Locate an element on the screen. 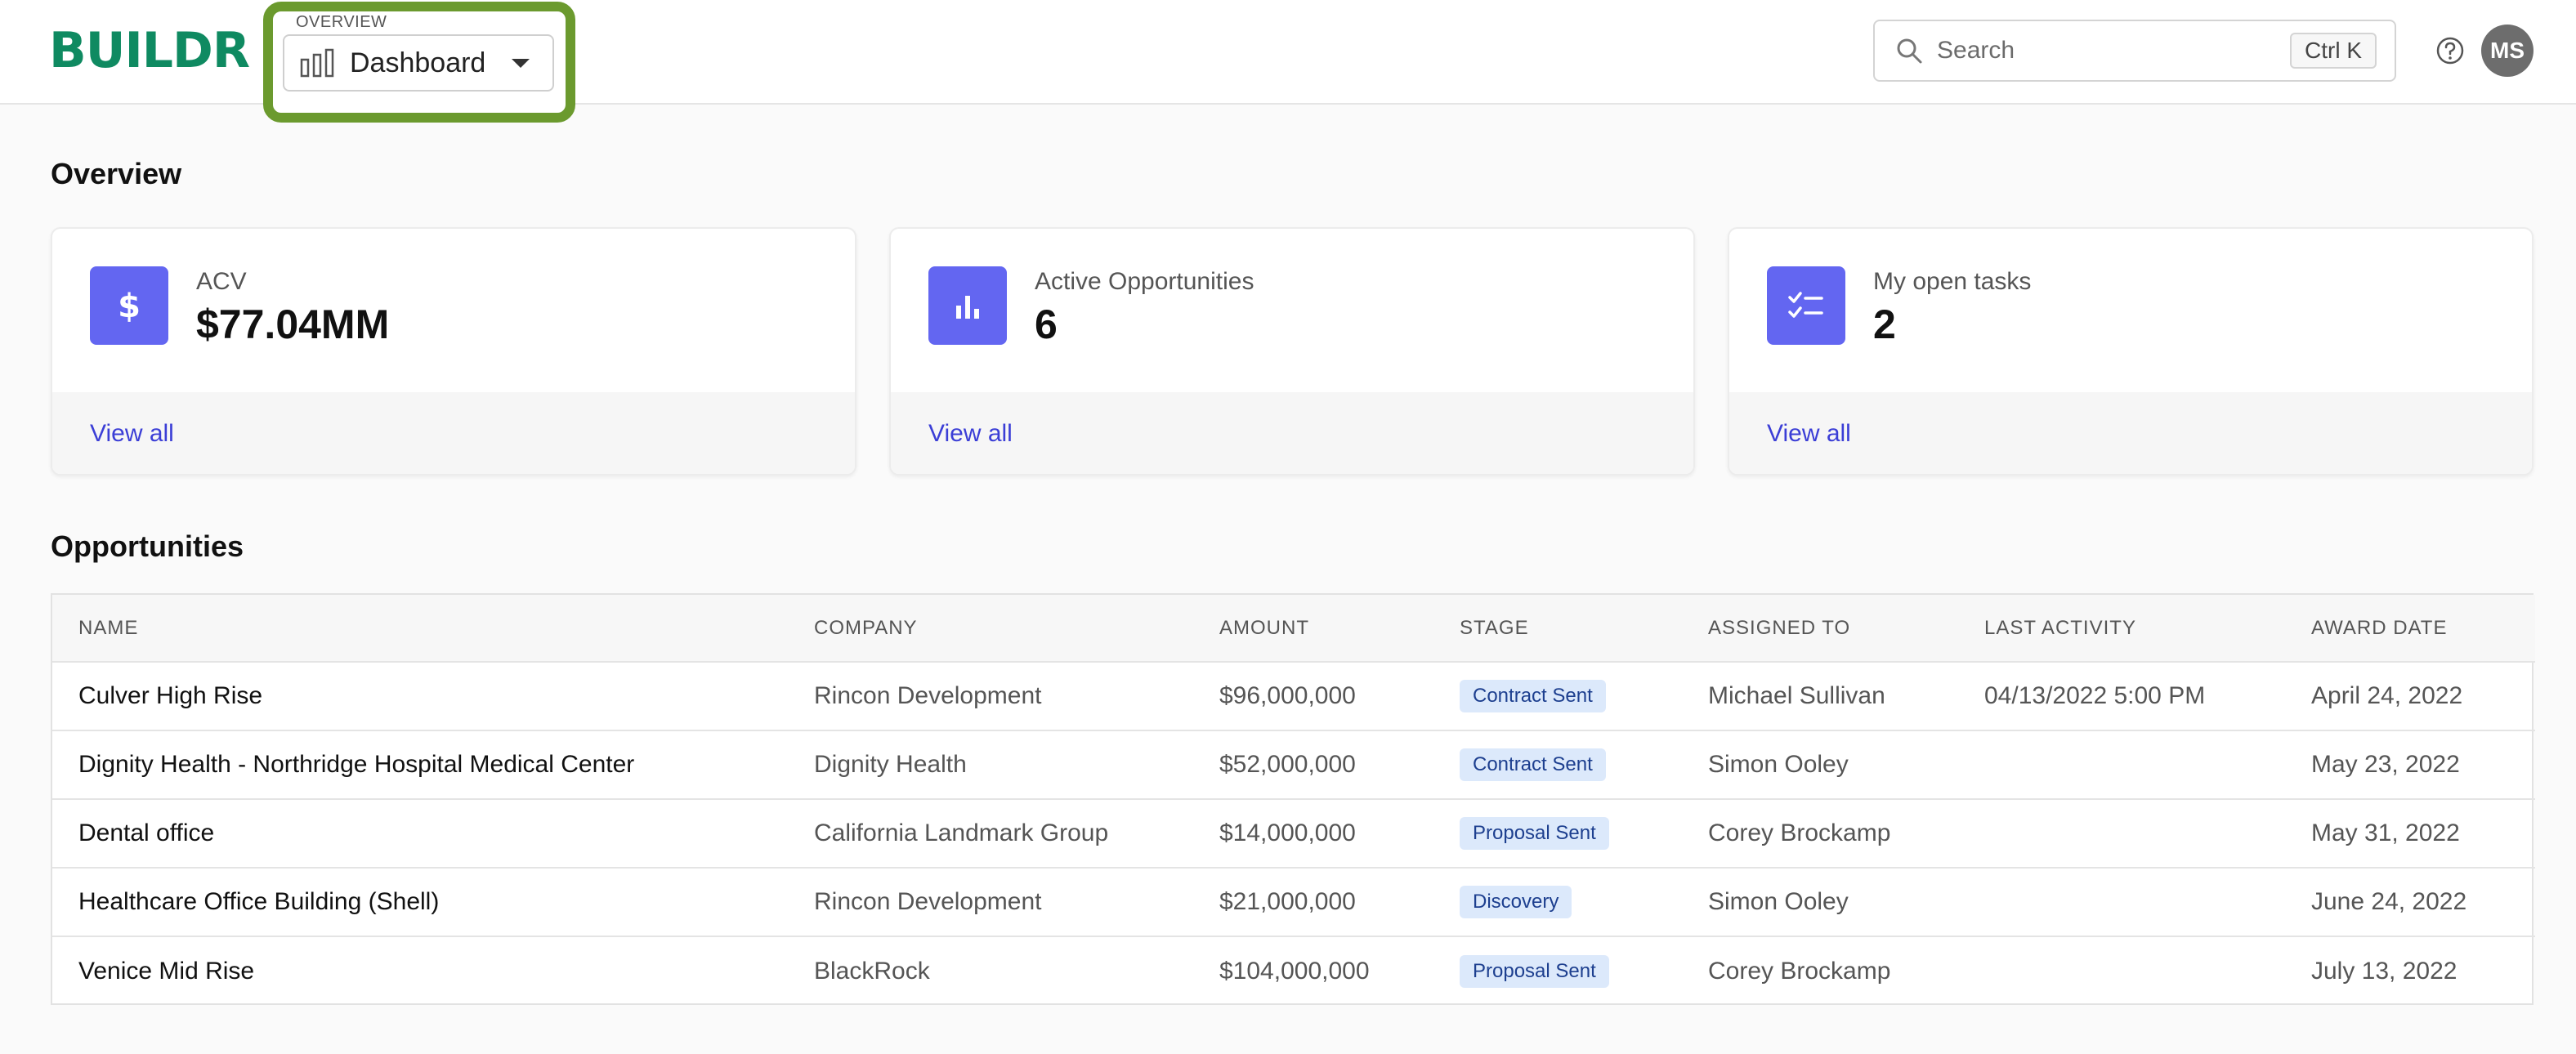 Image resolution: width=2576 pixels, height=1054 pixels. acv-card: $ ACV $77.04MM View all is located at coordinates (453, 351).